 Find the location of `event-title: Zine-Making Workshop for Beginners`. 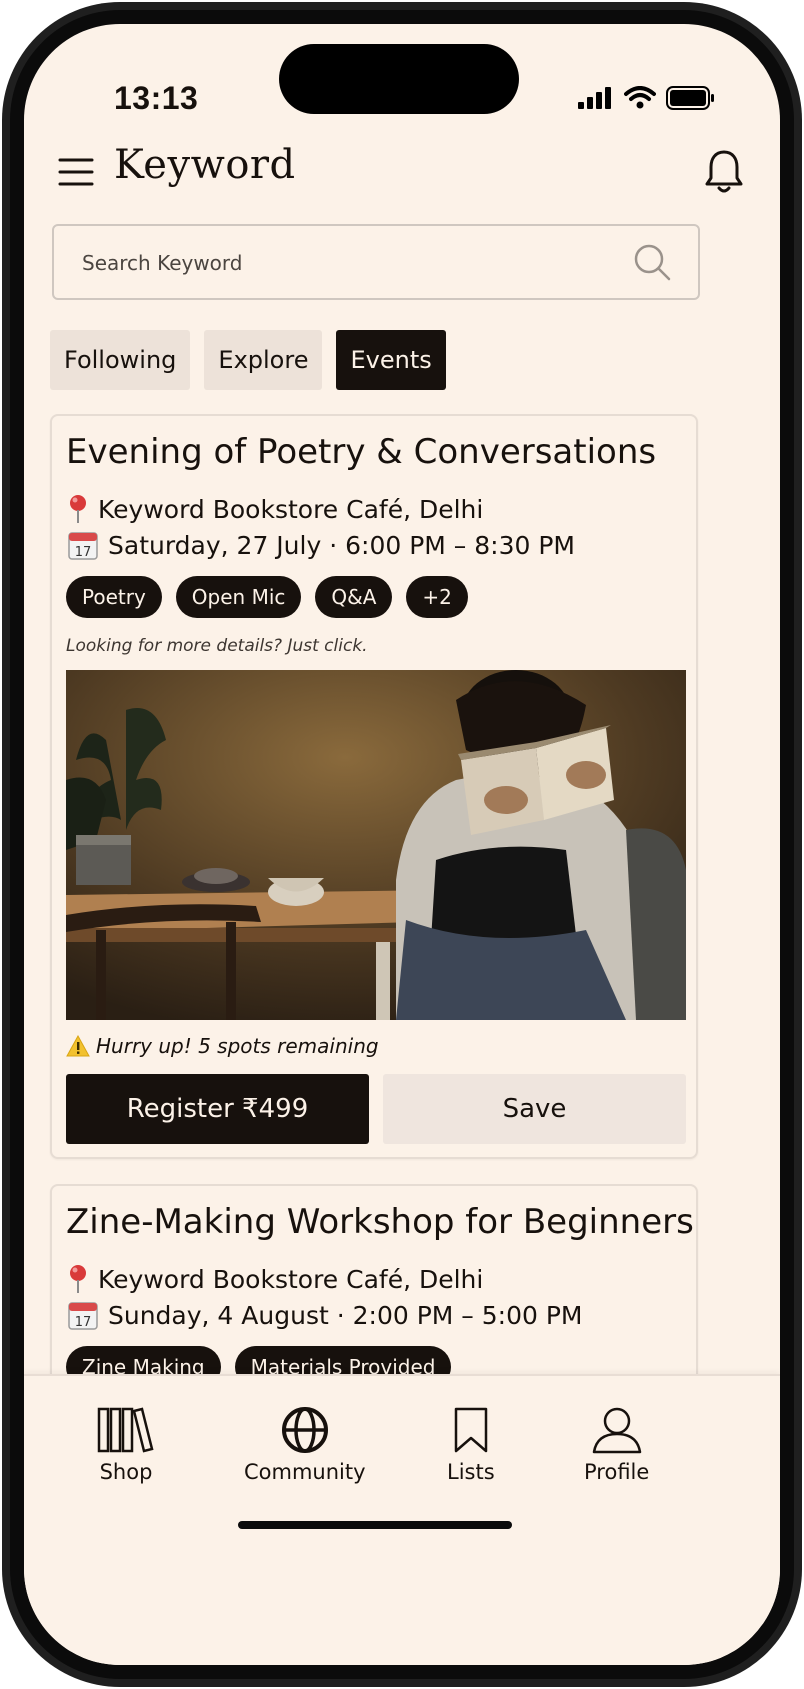

event-title: Zine-Making Workshop for Beginners is located at coordinates (380, 1222).